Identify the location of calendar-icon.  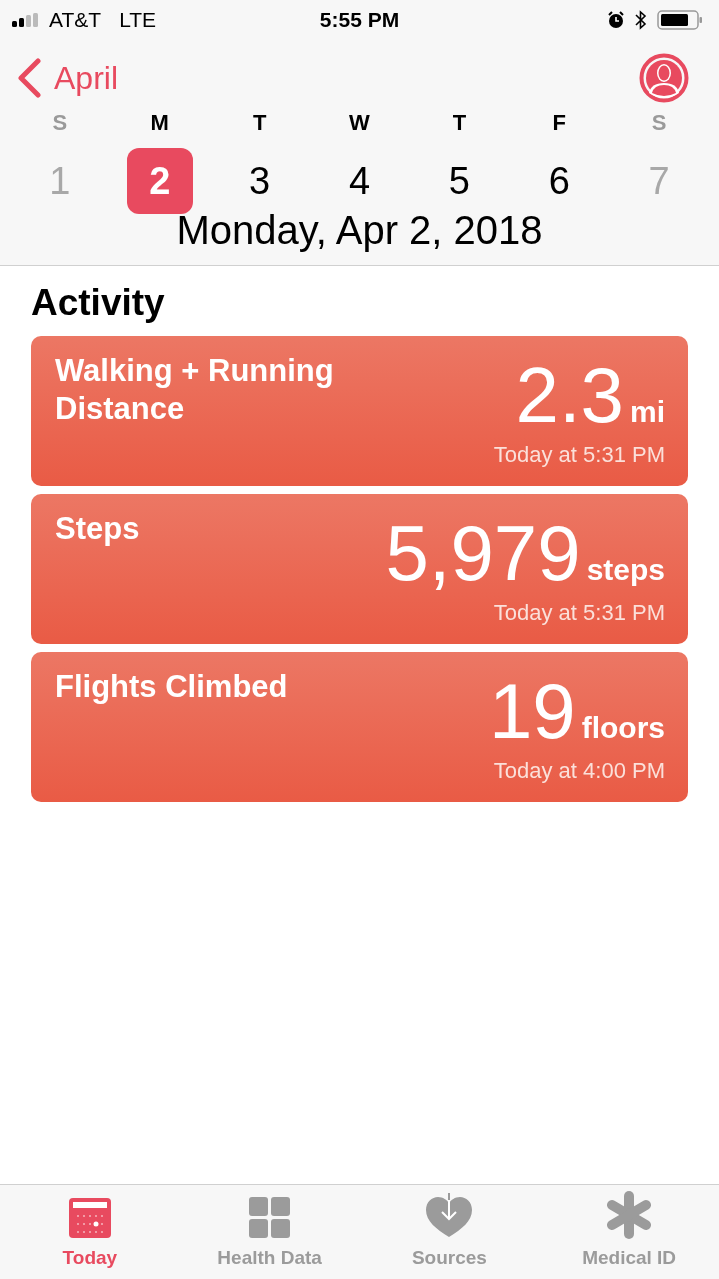
(89, 1218).